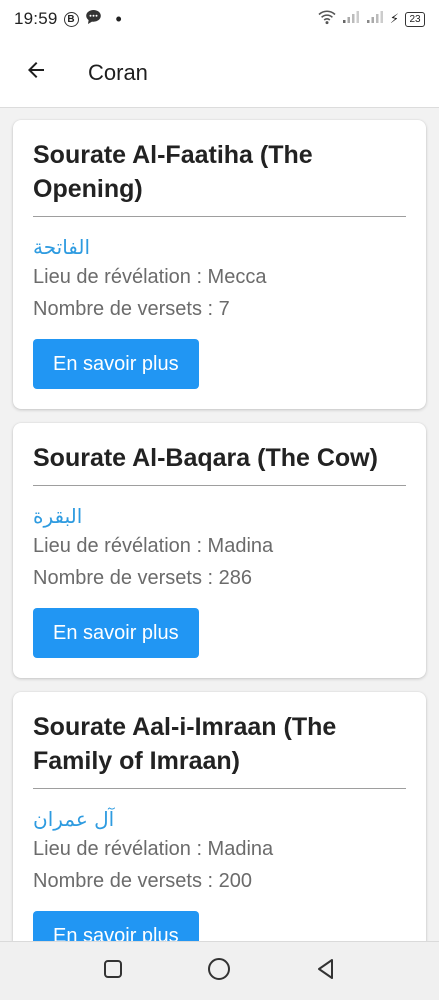 The height and width of the screenshot is (1000, 439). I want to click on square-icon, so click(113, 971).